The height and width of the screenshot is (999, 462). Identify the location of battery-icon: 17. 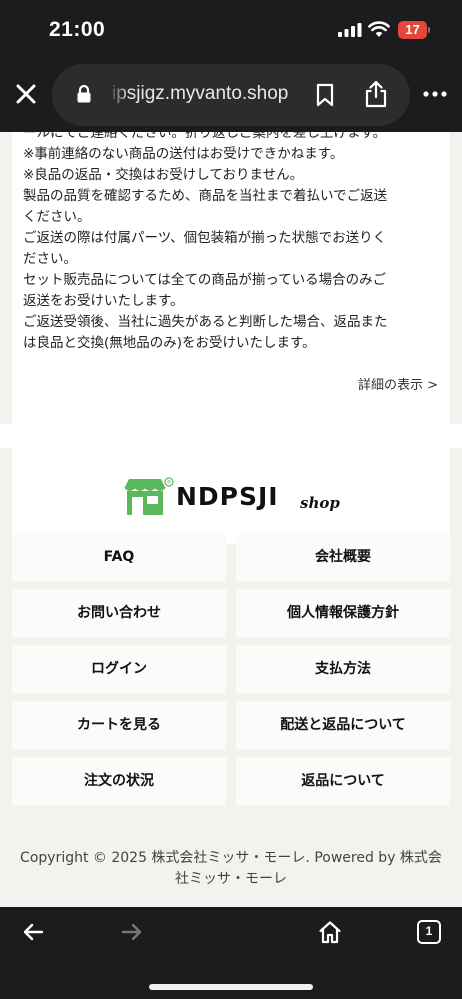
(414, 30).